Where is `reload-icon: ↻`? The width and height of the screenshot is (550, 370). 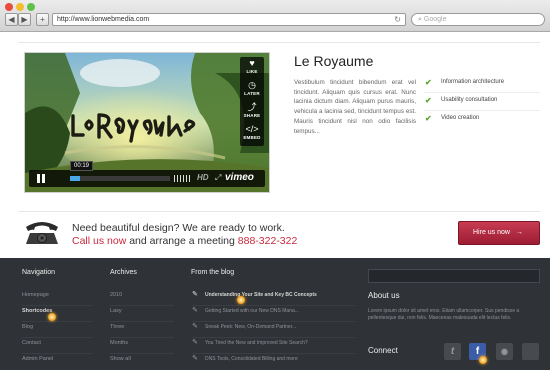 reload-icon: ↻ is located at coordinates (397, 19).